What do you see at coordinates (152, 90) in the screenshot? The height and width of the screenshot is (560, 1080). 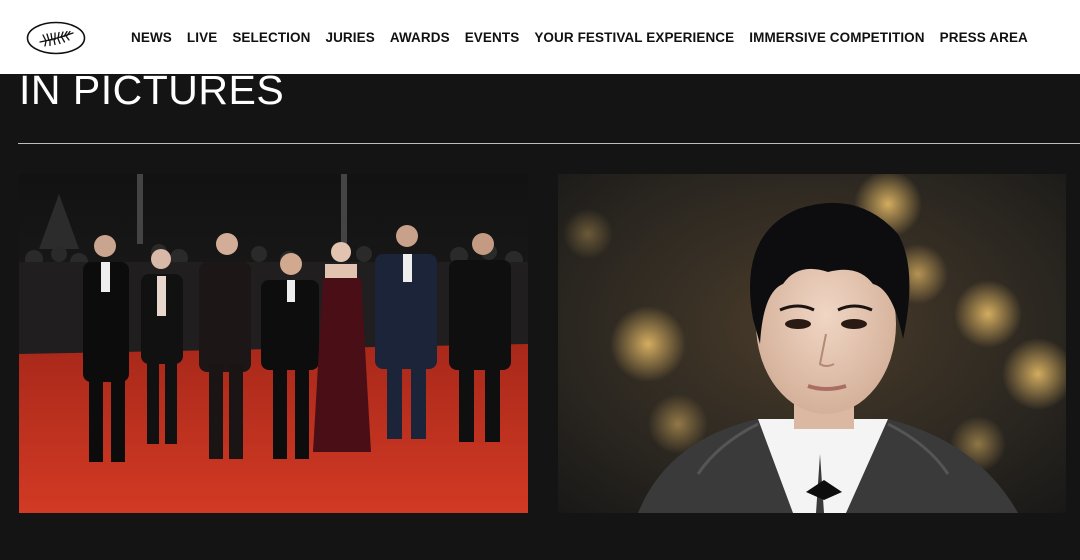 I see `section-title: IN PICTURES` at bounding box center [152, 90].